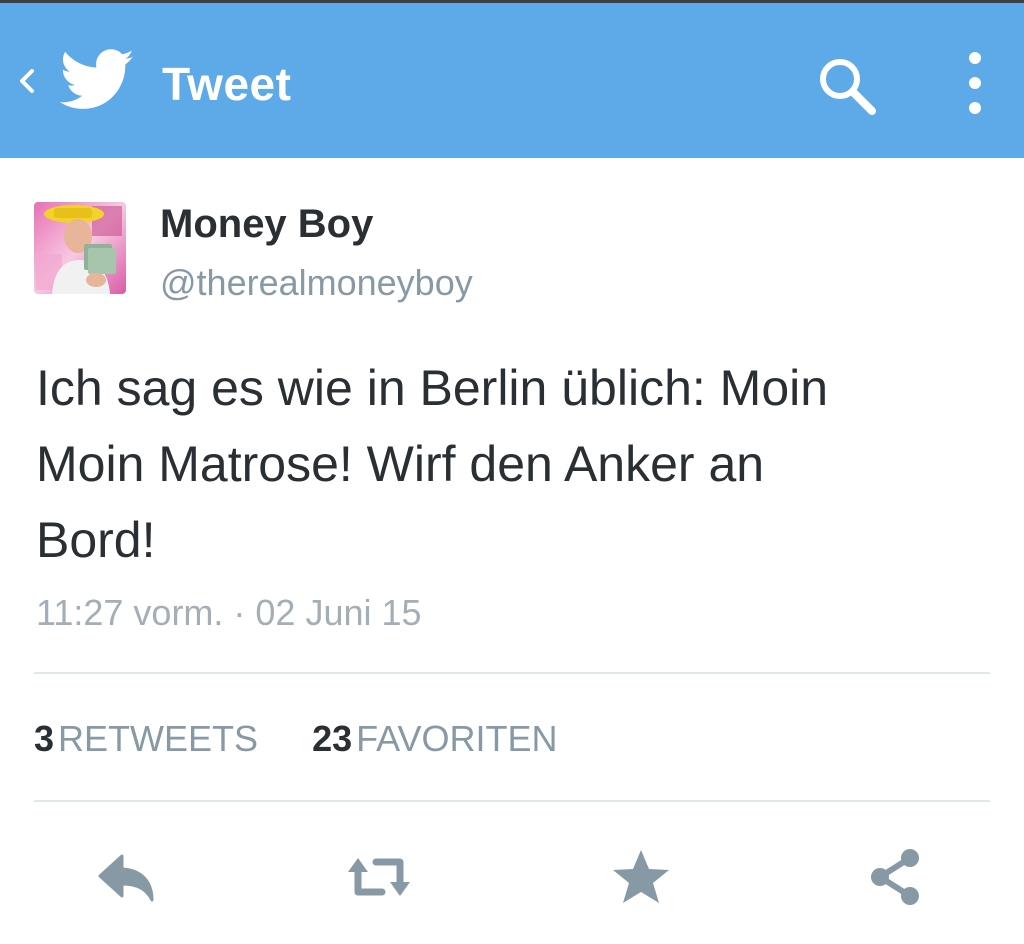  What do you see at coordinates (295, 739) in the screenshot?
I see `tweet-stats: 3 RETWEETS 23 FAVORITEN` at bounding box center [295, 739].